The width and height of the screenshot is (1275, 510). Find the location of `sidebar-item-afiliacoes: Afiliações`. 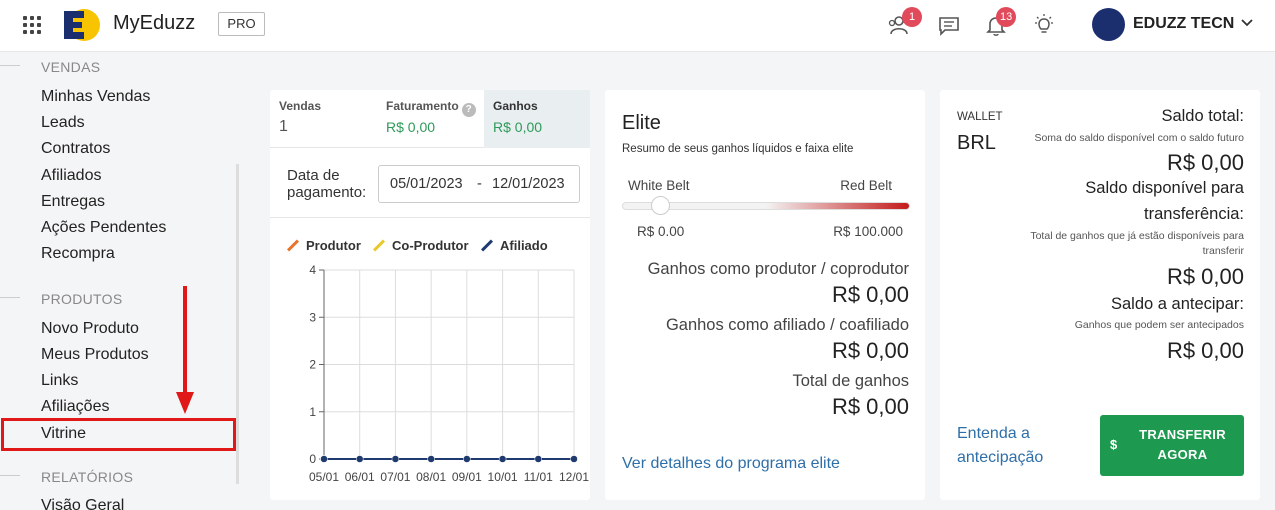

sidebar-item-afiliacoes: Afiliações is located at coordinates (75, 407).